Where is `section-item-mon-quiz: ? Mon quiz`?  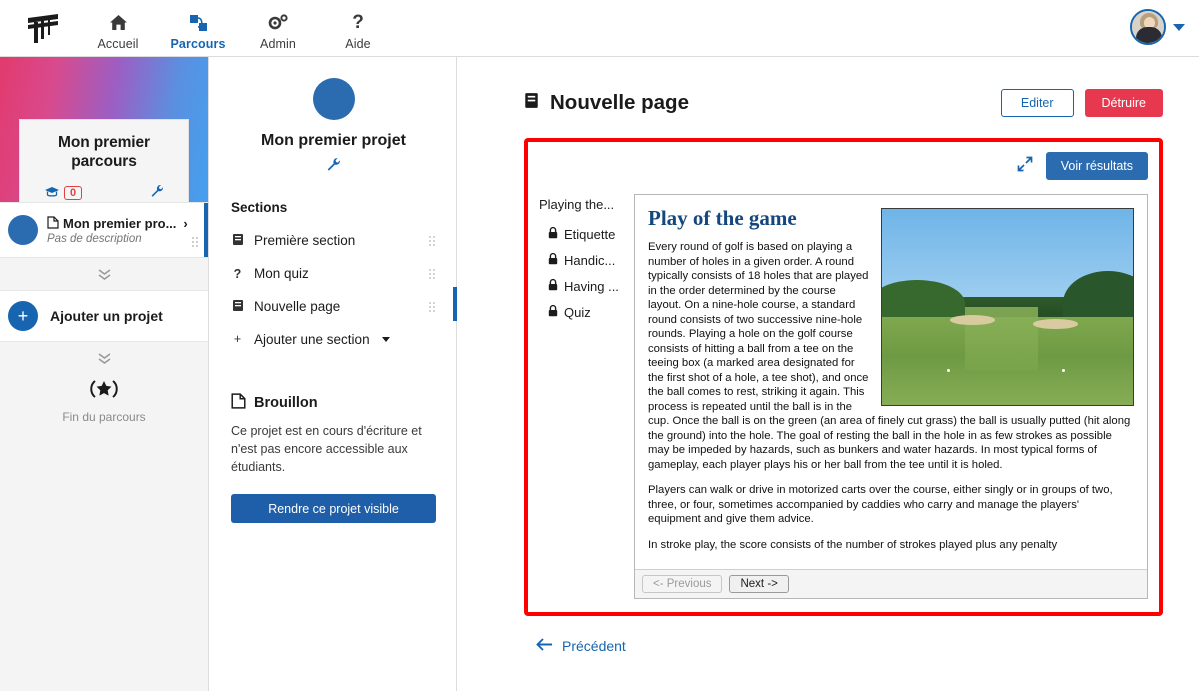
section-item-mon-quiz: ? Mon quiz is located at coordinates (333, 273).